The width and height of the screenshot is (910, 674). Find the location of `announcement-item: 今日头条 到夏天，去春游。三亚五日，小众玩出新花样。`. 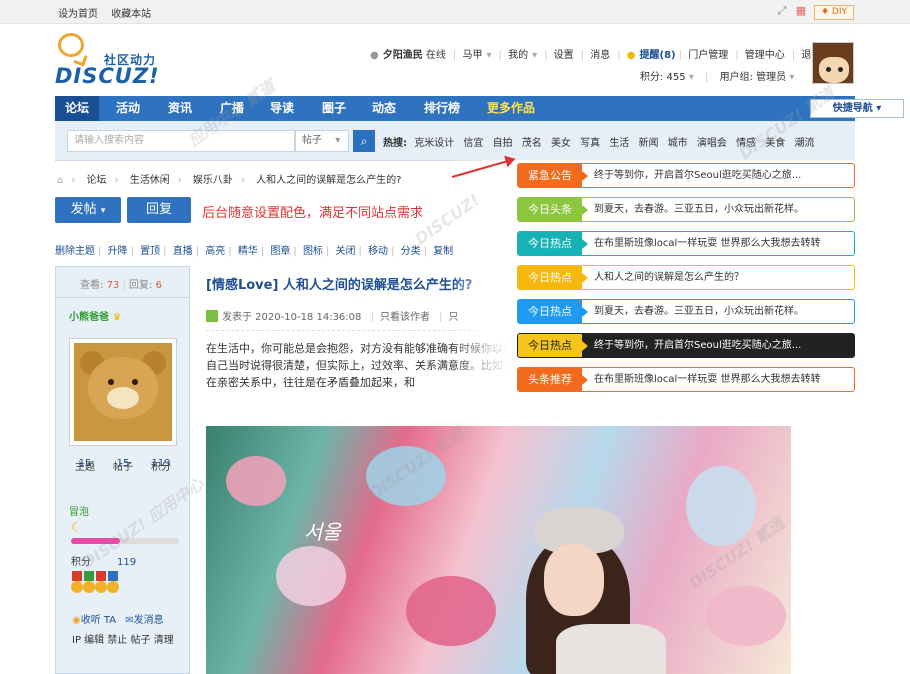

announcement-item: 今日头条 到夏天，去春游。三亚五日，小众玩出新花样。 is located at coordinates (686, 209).